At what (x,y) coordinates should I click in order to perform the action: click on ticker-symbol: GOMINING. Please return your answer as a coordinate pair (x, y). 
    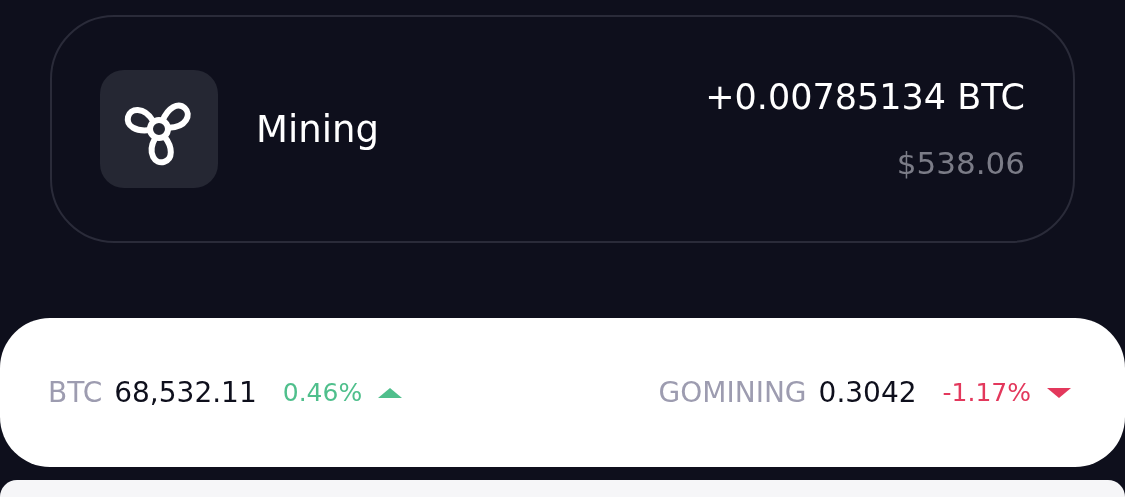
    Looking at the image, I should click on (732, 392).